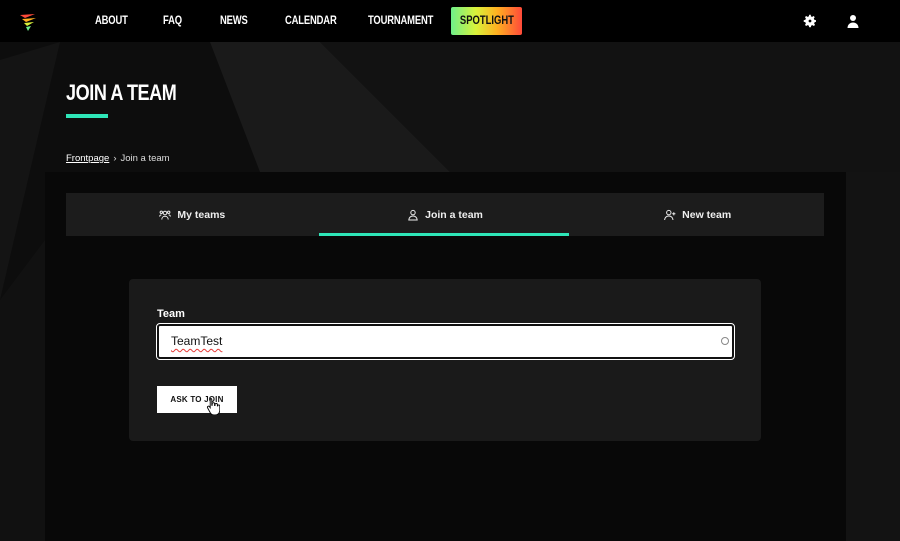 This screenshot has height=541, width=900. I want to click on tab-my-teams: My teams, so click(192, 214).